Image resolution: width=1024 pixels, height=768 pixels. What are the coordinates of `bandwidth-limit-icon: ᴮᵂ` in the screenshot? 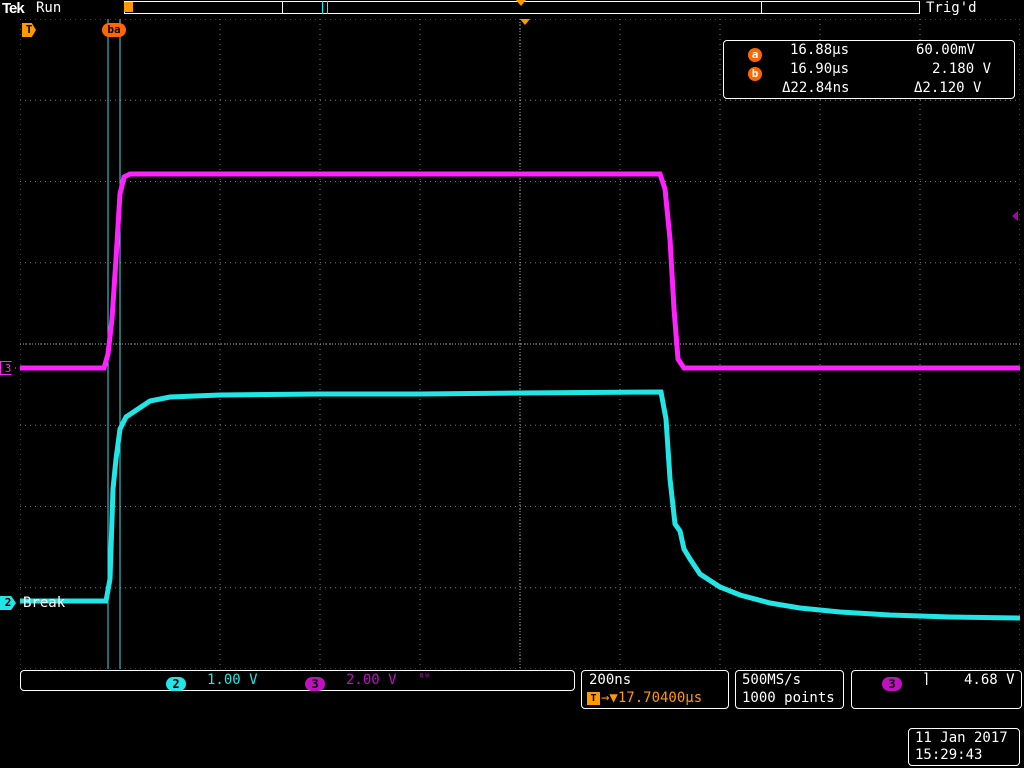 It's located at (424, 678).